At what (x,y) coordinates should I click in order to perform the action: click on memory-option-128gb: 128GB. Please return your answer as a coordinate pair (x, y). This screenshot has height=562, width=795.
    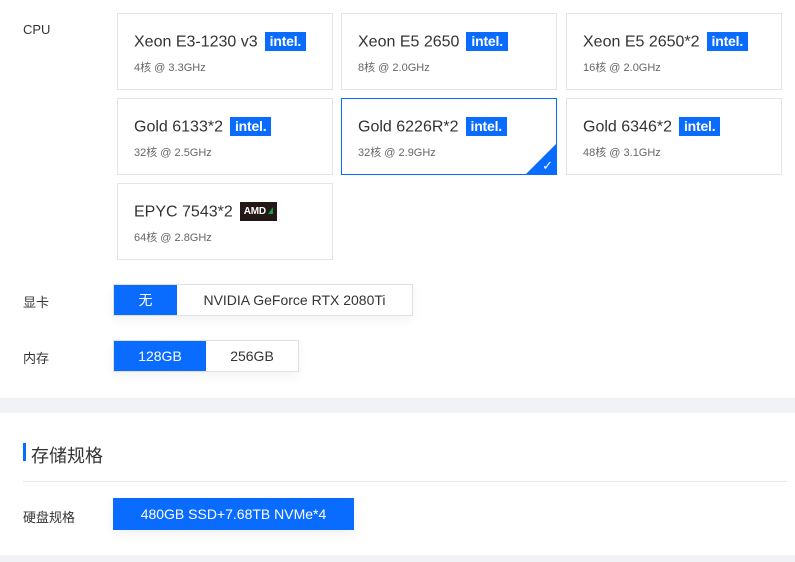
    Looking at the image, I should click on (160, 356).